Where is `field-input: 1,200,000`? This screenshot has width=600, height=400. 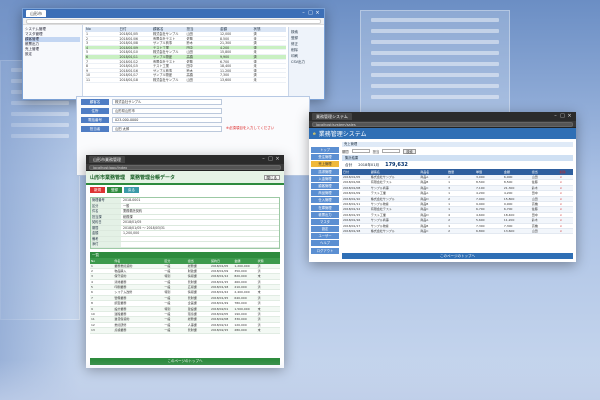
field-input: 1,200,000 is located at coordinates (200, 233).